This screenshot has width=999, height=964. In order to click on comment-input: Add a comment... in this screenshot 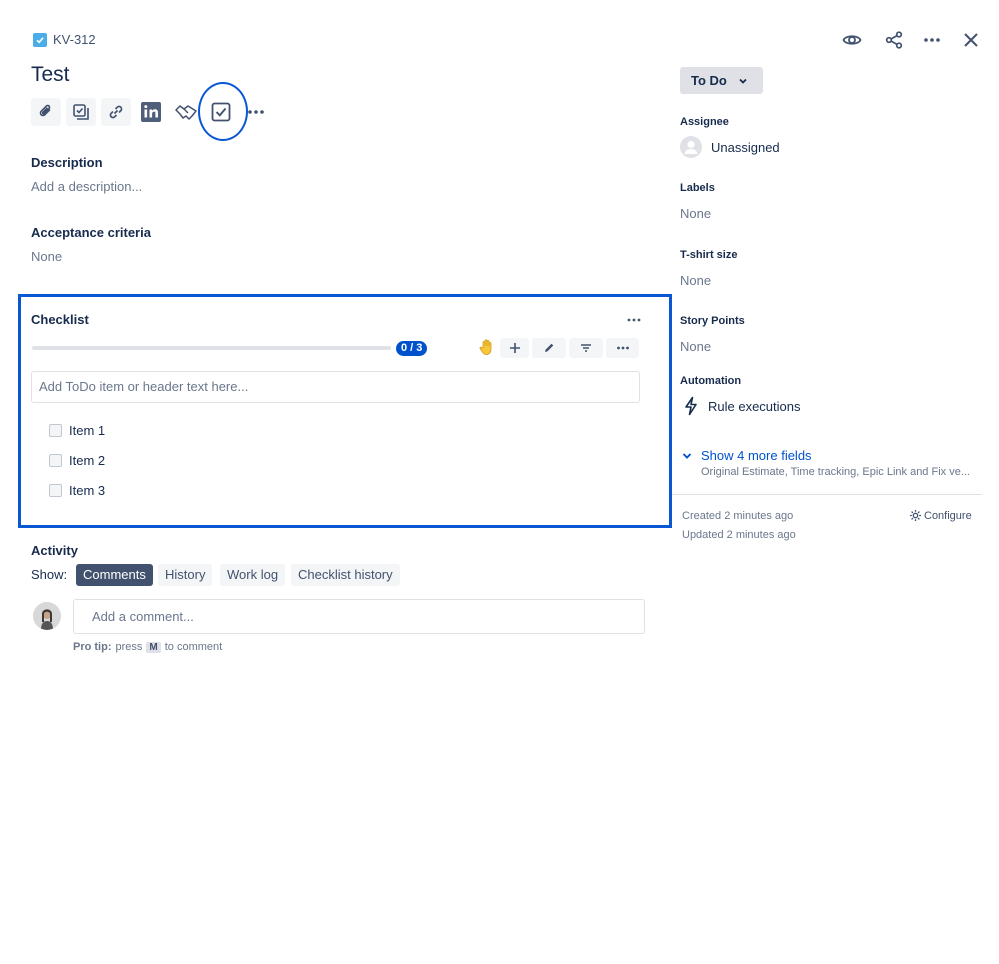, I will do `click(359, 616)`.